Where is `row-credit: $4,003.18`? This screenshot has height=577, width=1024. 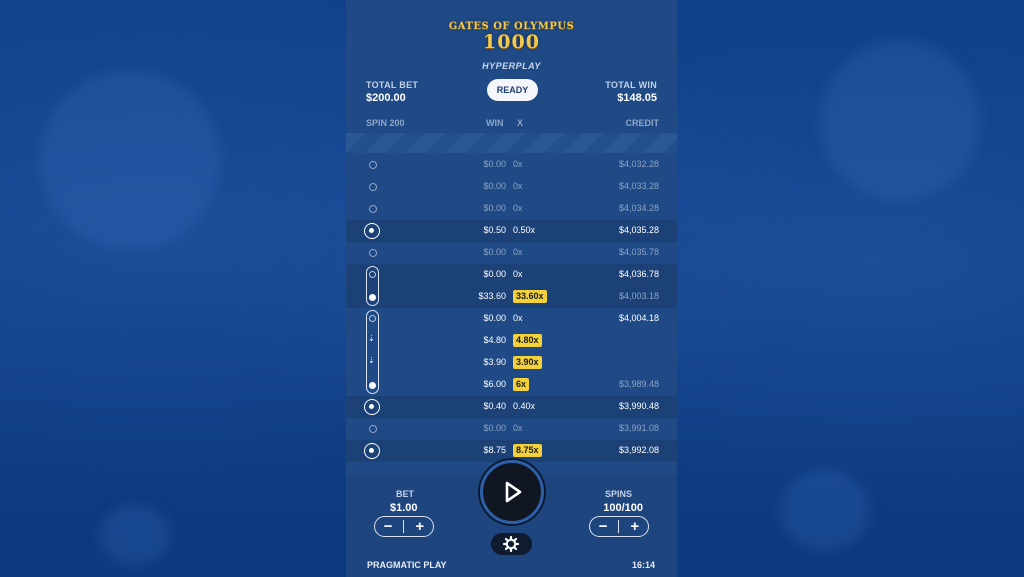 row-credit: $4,003.18 is located at coordinates (638, 296).